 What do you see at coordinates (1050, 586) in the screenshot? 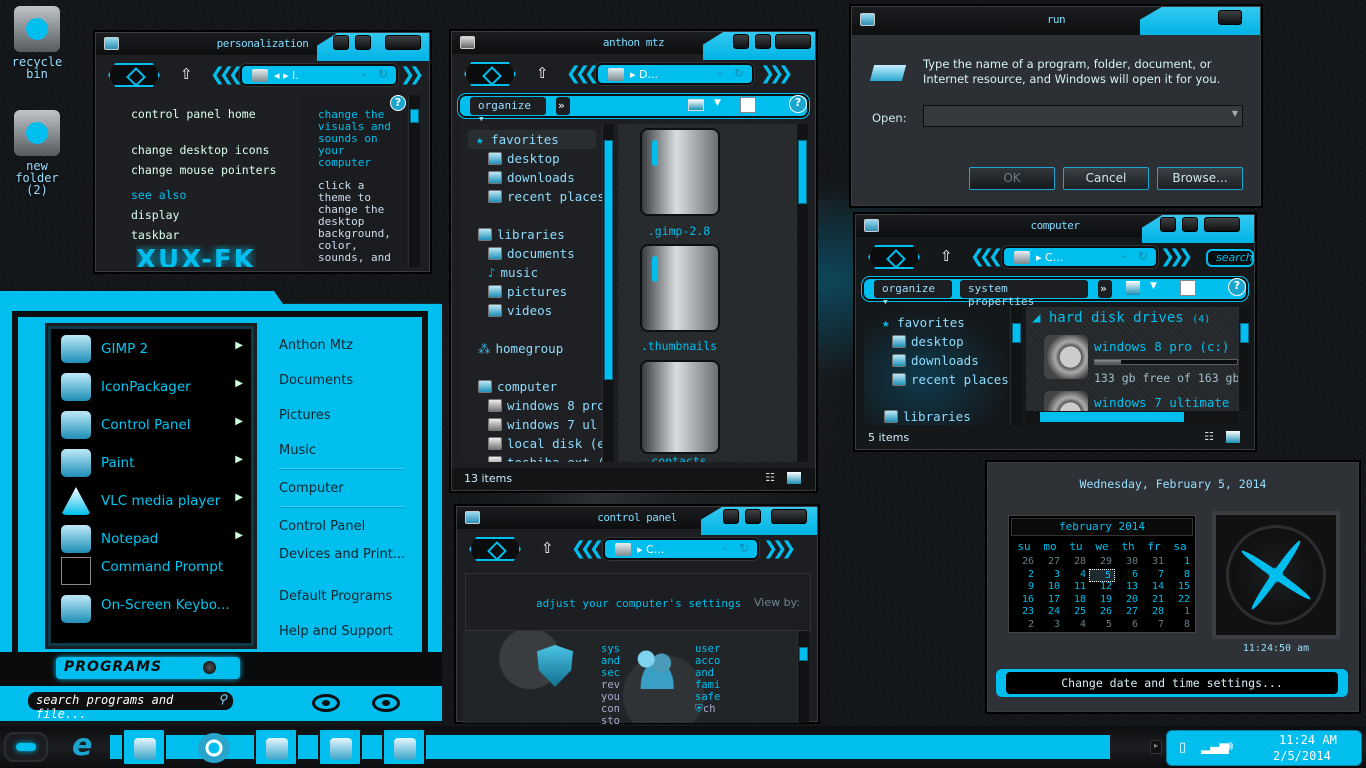
I see `calendar-day: 10` at bounding box center [1050, 586].